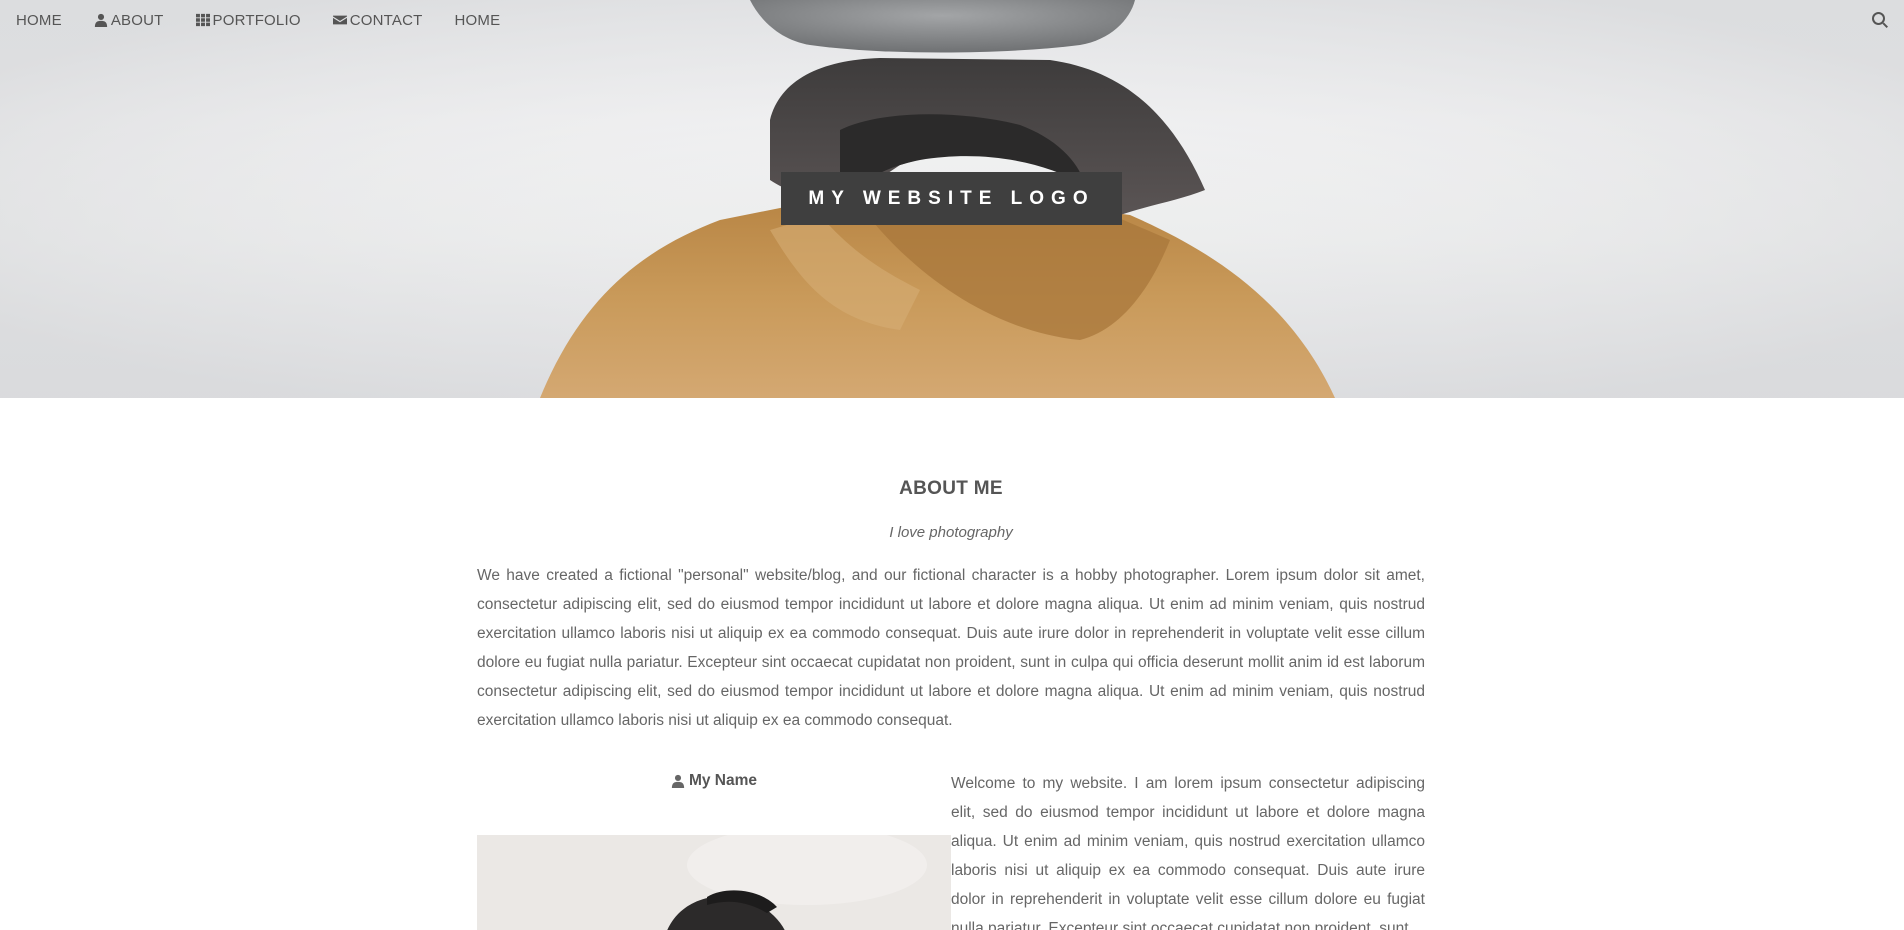 The width and height of the screenshot is (1904, 930). Describe the element at coordinates (137, 20) in the screenshot. I see `nav-about-label: ABOUT` at that location.